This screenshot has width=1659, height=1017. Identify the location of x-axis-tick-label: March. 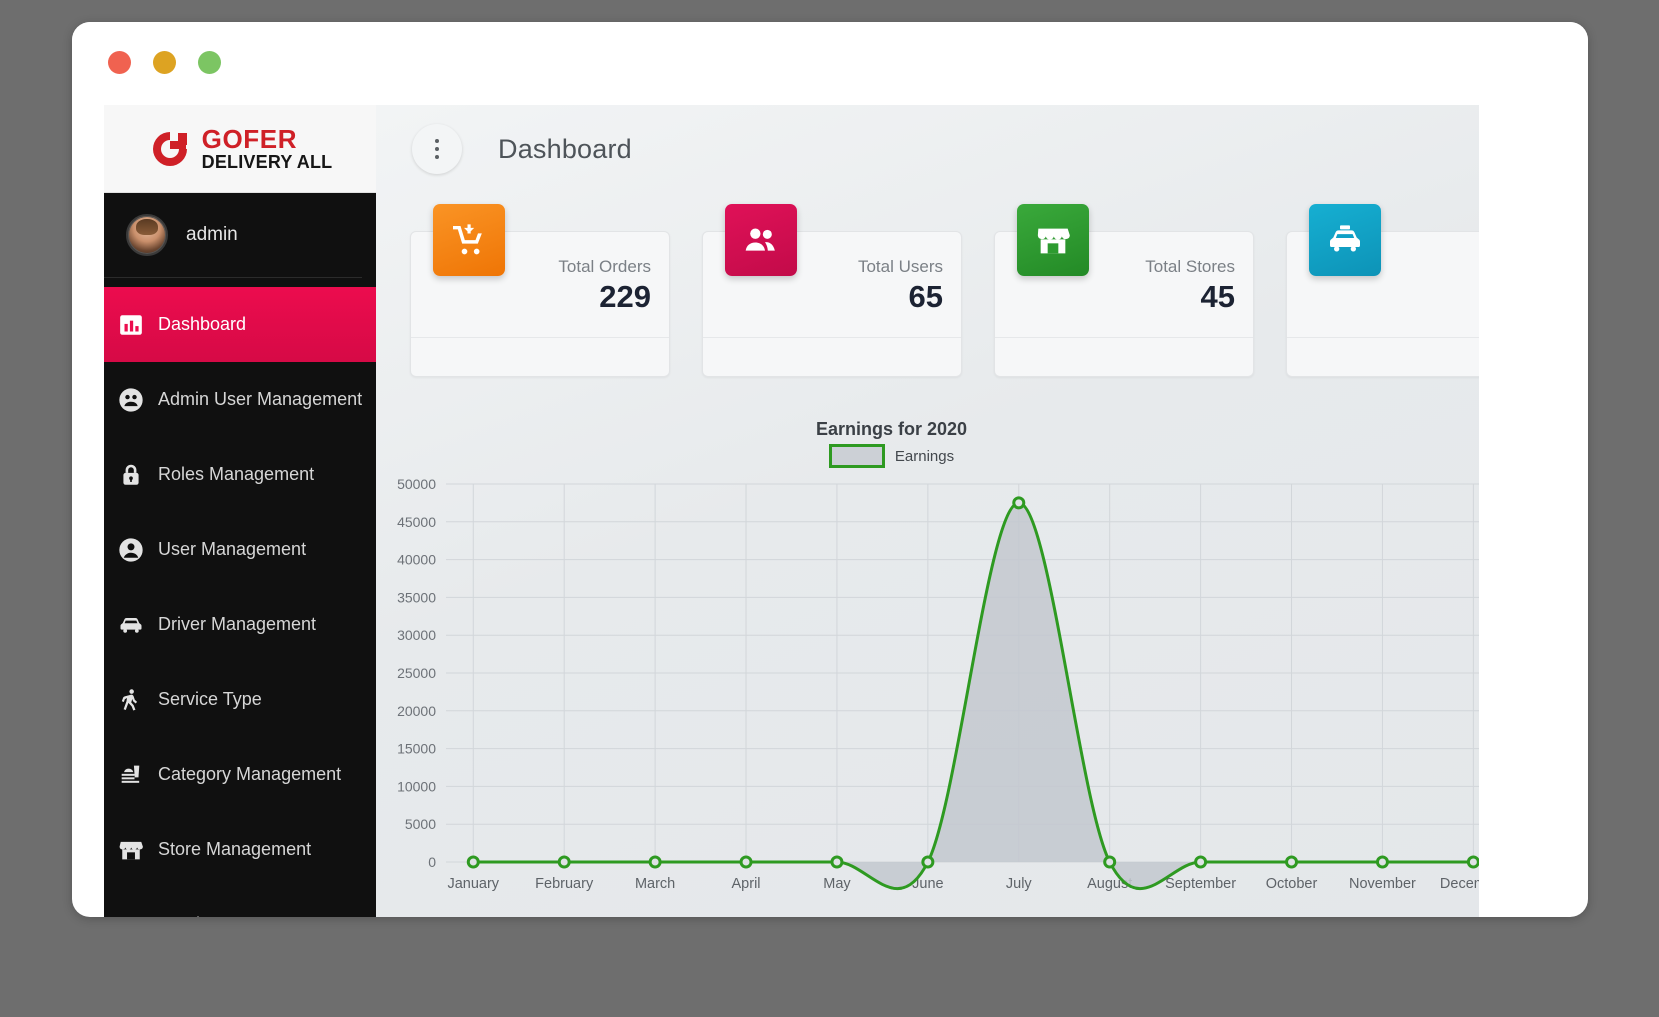
(655, 884).